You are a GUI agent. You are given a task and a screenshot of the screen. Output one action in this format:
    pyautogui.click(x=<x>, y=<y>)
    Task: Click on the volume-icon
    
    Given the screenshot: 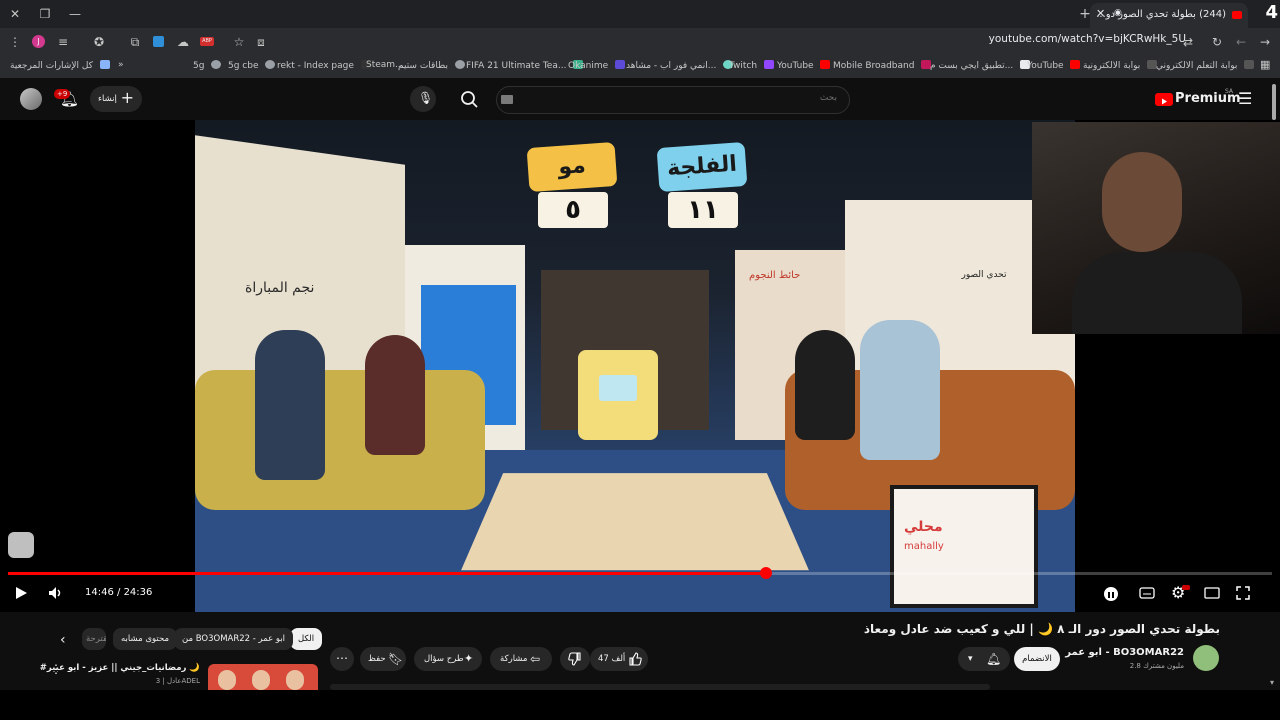 What is the action you would take?
    pyautogui.click(x=55, y=593)
    